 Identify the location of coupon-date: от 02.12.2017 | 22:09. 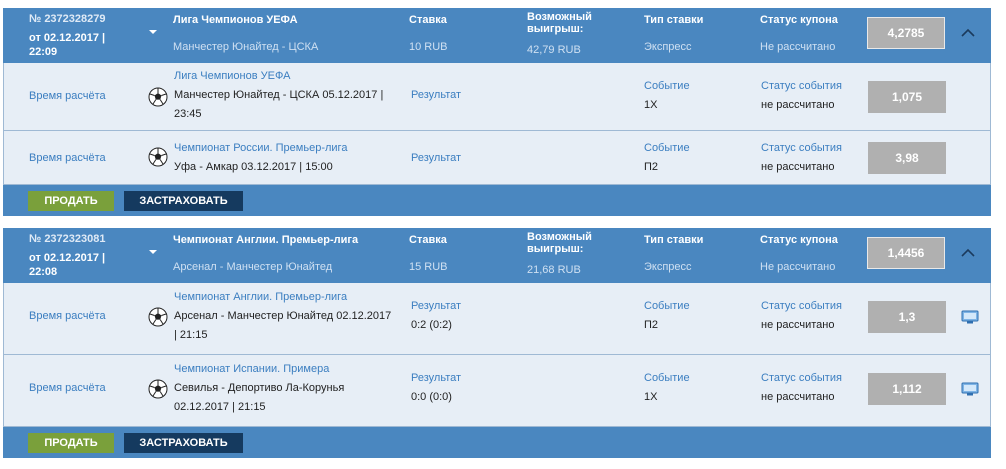
(67, 45).